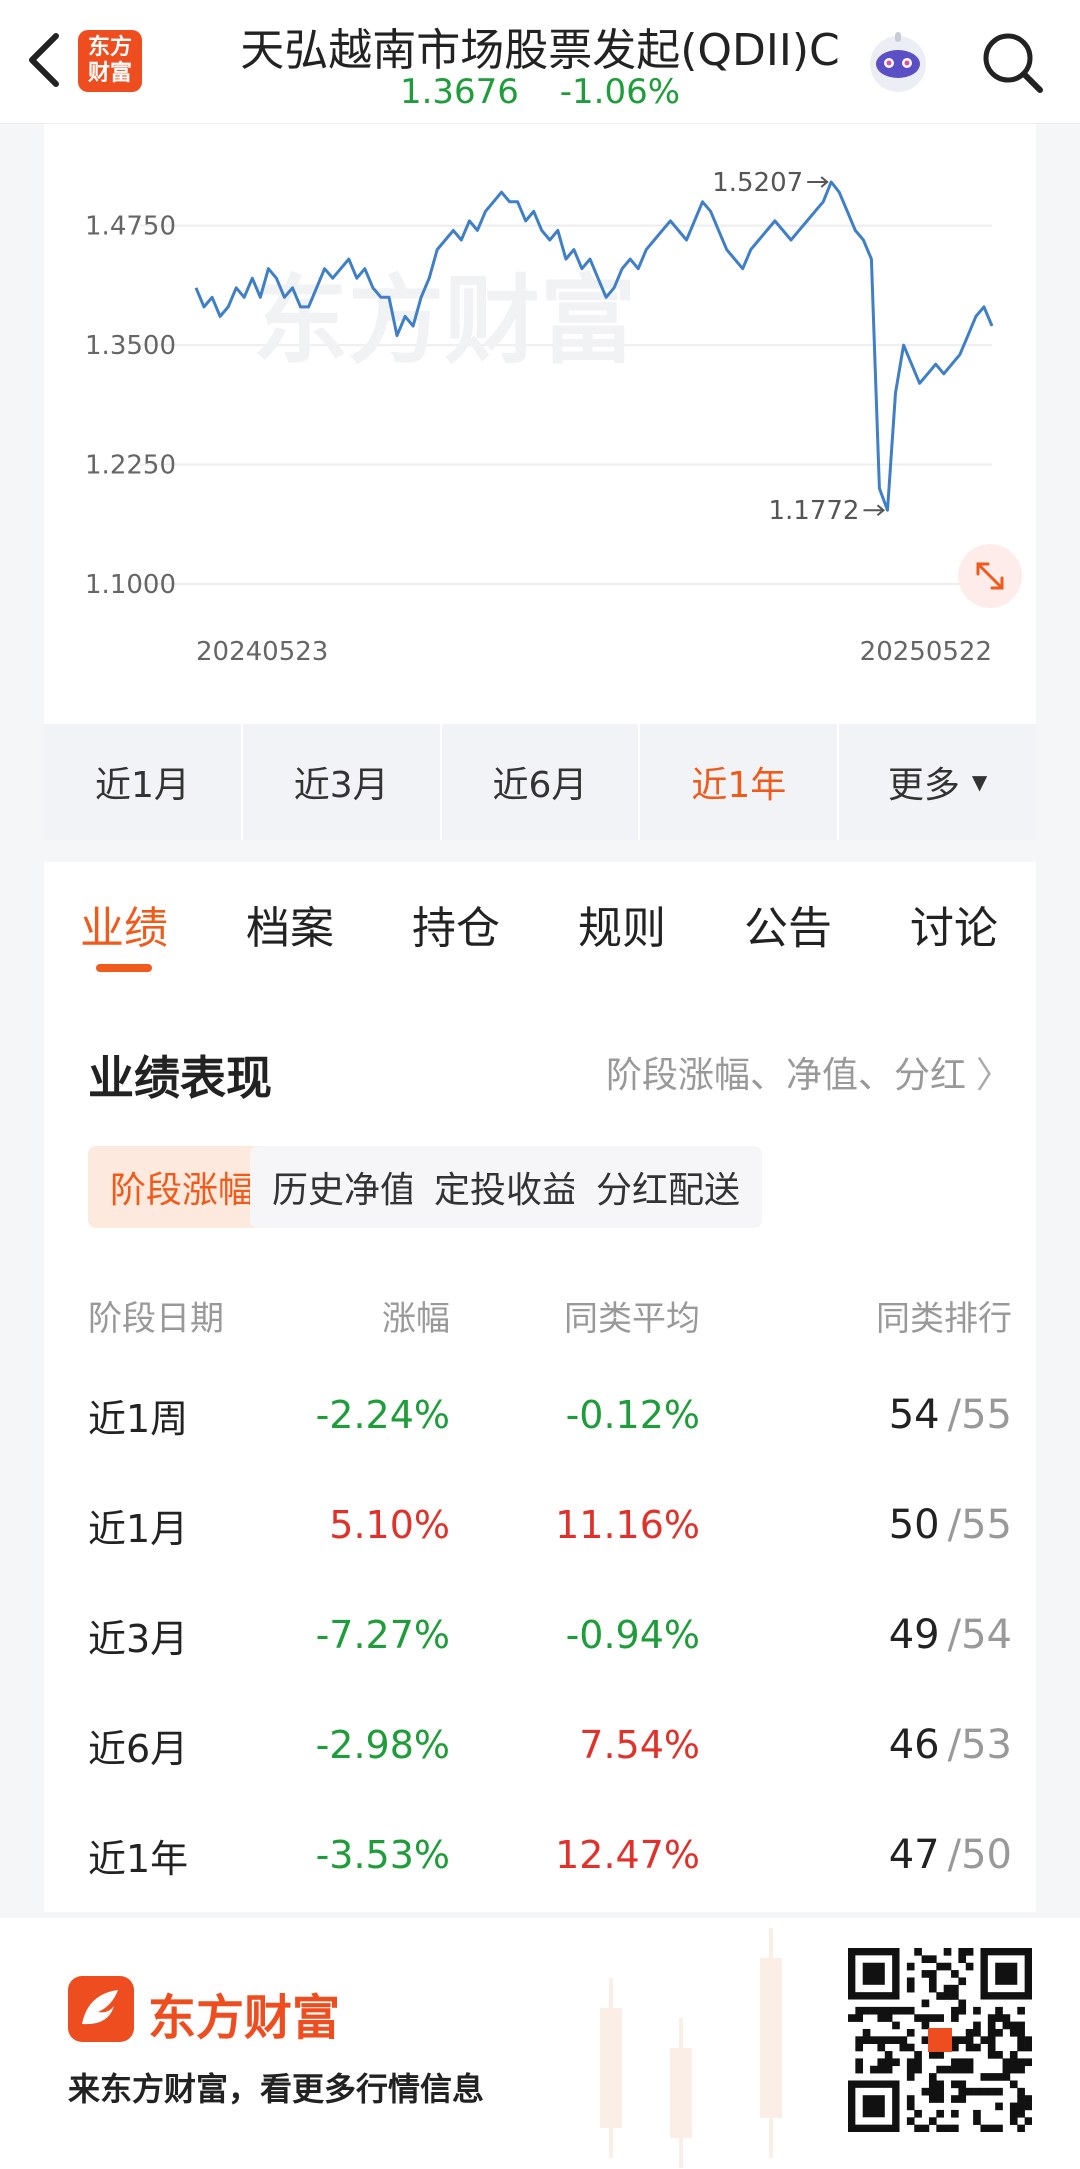  What do you see at coordinates (562, 1315) in the screenshot?
I see `table-header: 阶段日期 涨幅 同类平均 同类排行` at bounding box center [562, 1315].